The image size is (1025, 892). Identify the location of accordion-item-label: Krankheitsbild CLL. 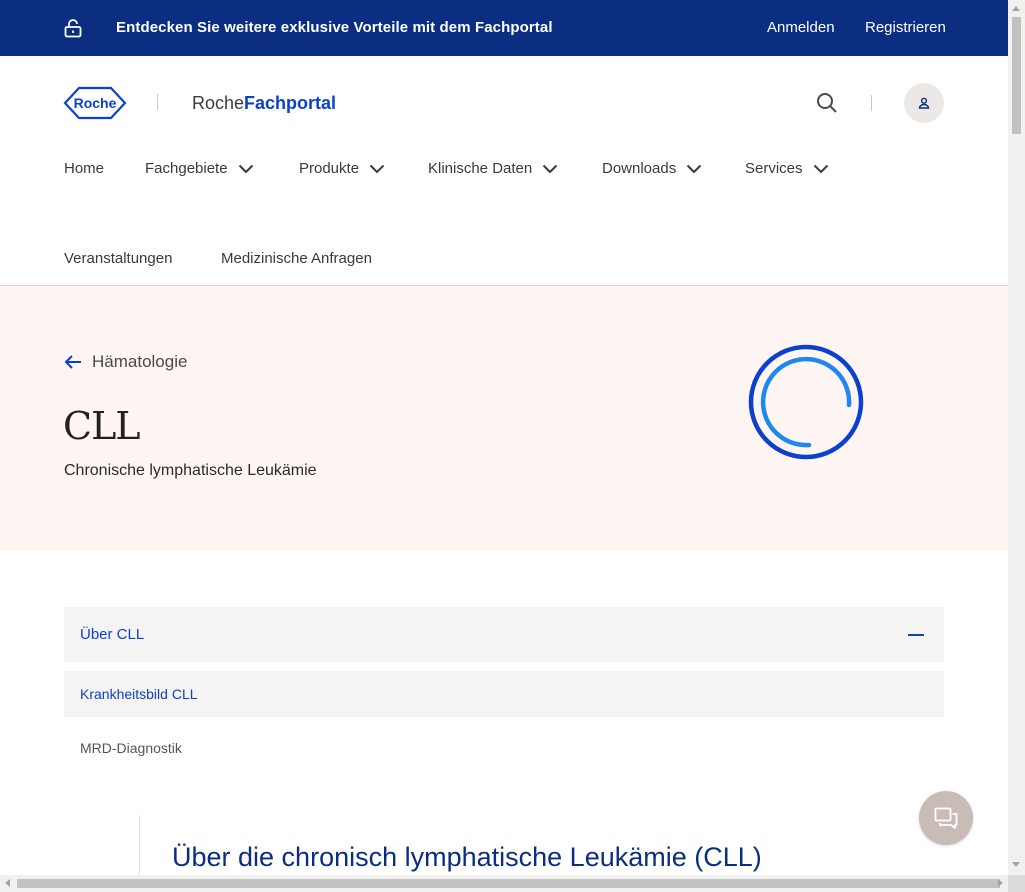
(139, 694).